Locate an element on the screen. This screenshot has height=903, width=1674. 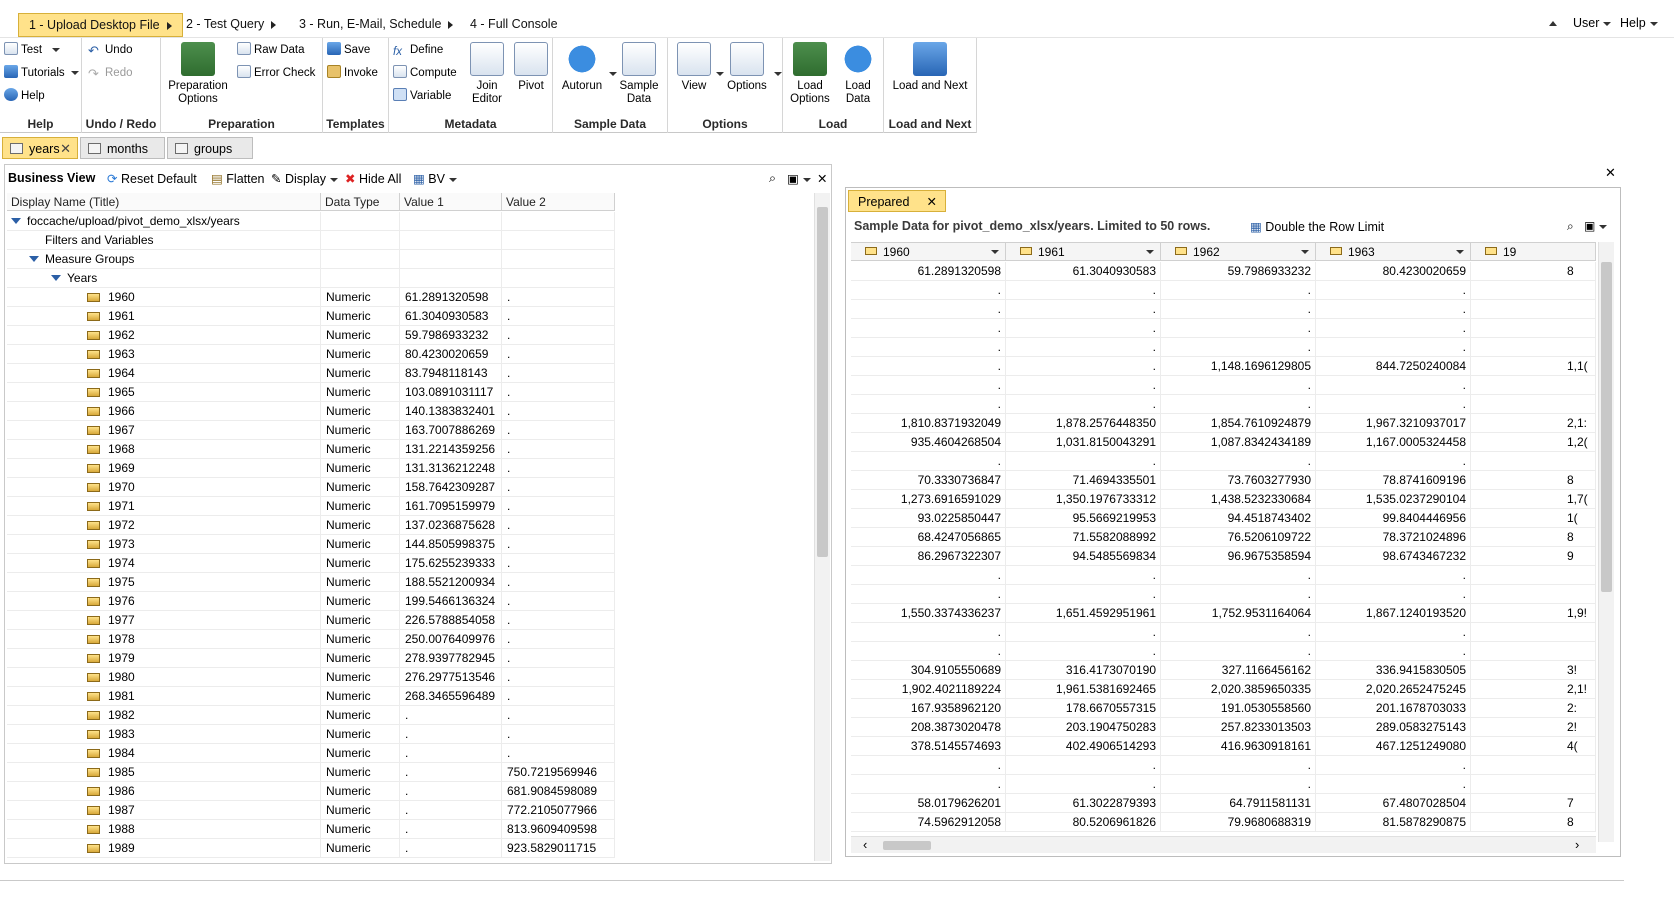
double-row-limit-button: ▦ Double the Row Limit is located at coordinates (1317, 226).